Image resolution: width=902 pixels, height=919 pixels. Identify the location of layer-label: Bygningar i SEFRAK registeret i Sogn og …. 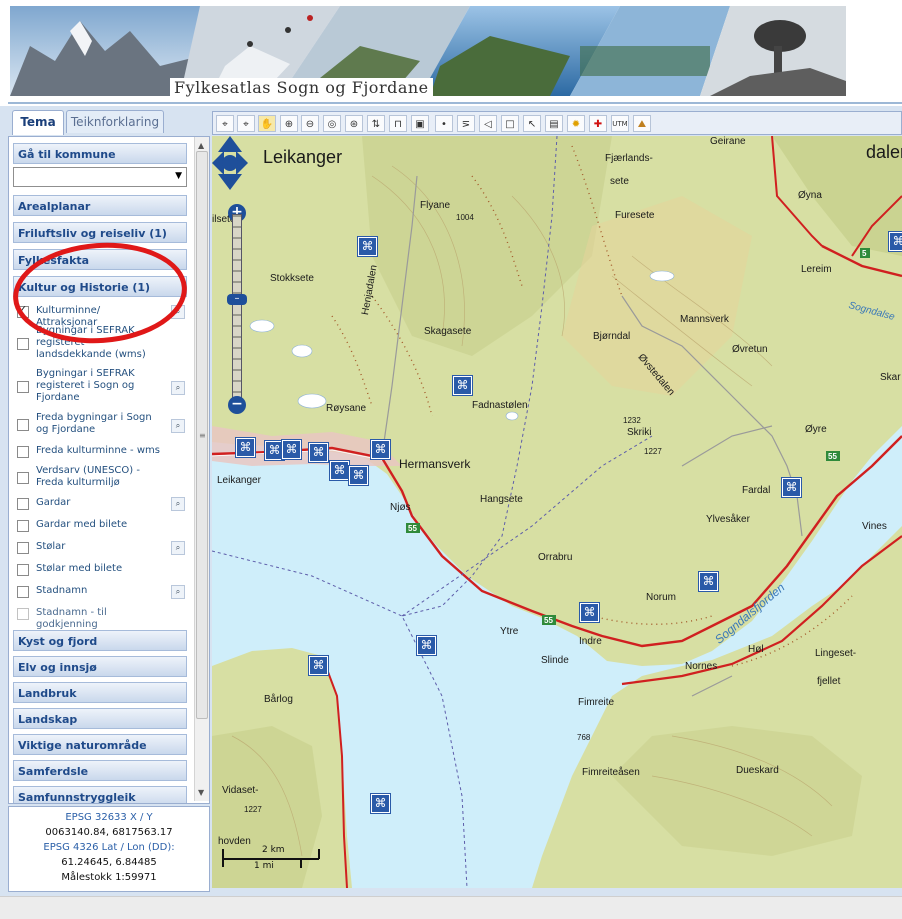
(85, 385).